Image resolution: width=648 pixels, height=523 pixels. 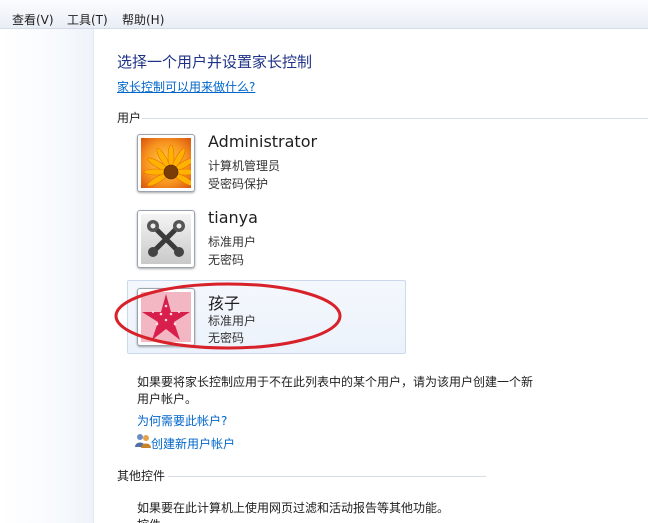 What do you see at coordinates (335, 382) in the screenshot?
I see `not-listed-text-line1: 如果要将家长控制应用于不在此列表中的某个用户，请为该用户创建一个新` at bounding box center [335, 382].